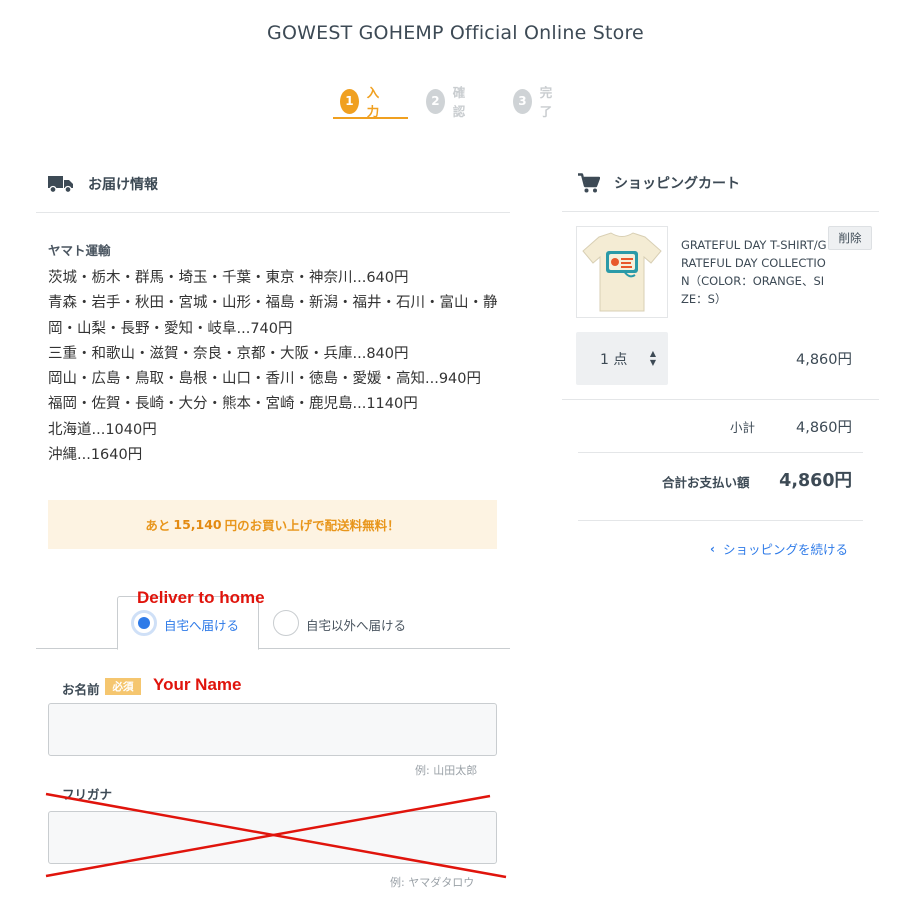 Image resolution: width=911 pixels, height=924 pixels. What do you see at coordinates (677, 184) in the screenshot?
I see `cart-title: ショッピングカート` at bounding box center [677, 184].